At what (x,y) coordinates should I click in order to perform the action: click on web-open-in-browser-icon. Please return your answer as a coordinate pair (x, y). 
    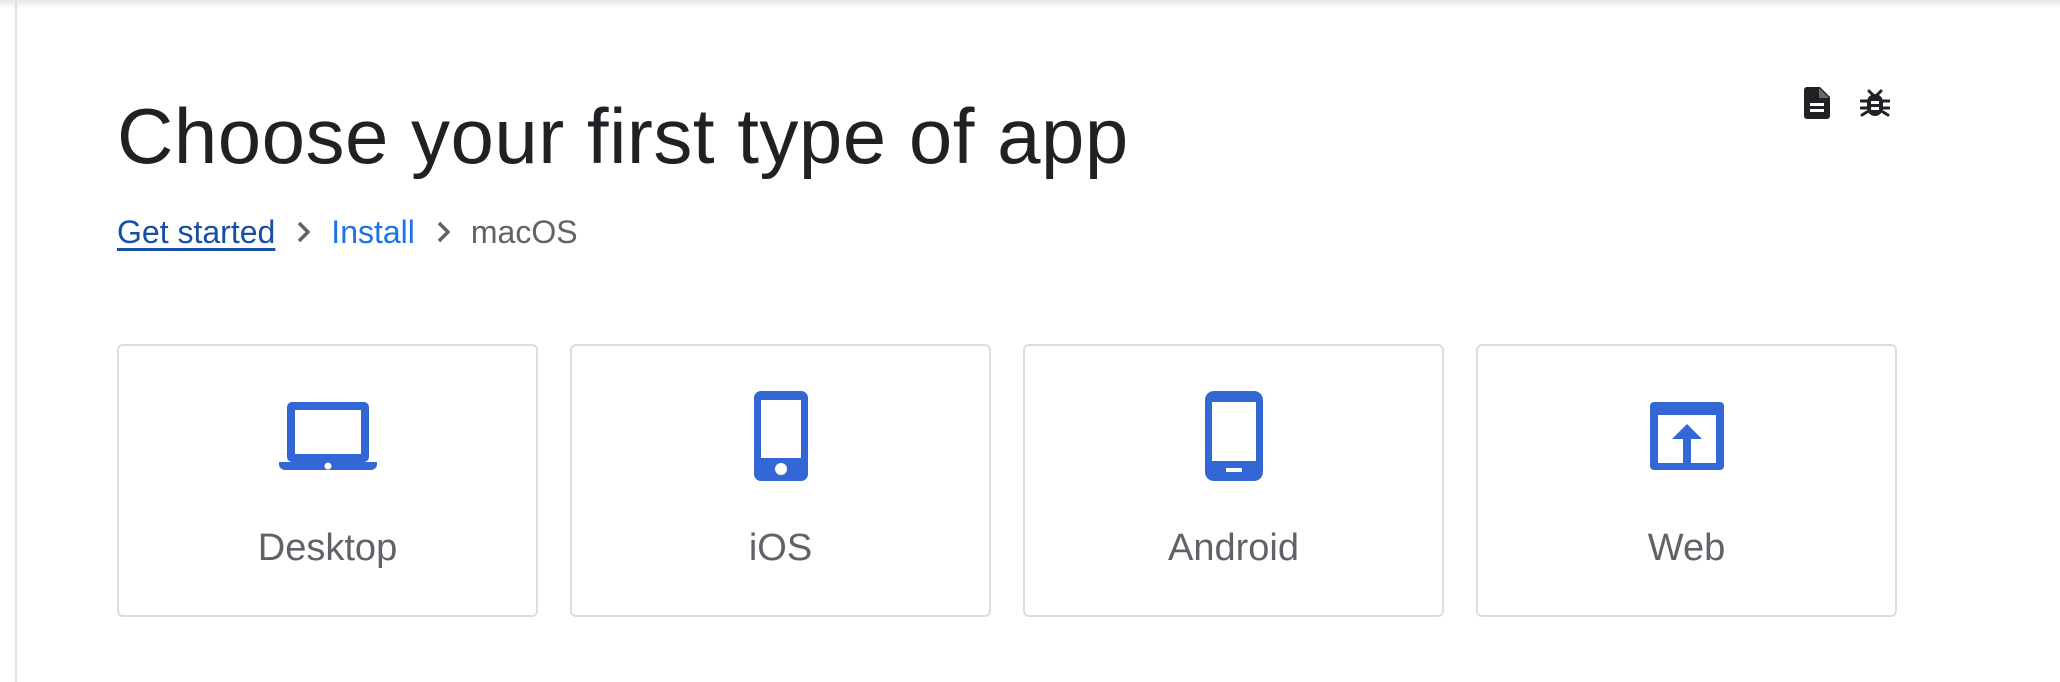
    Looking at the image, I should click on (1686, 436).